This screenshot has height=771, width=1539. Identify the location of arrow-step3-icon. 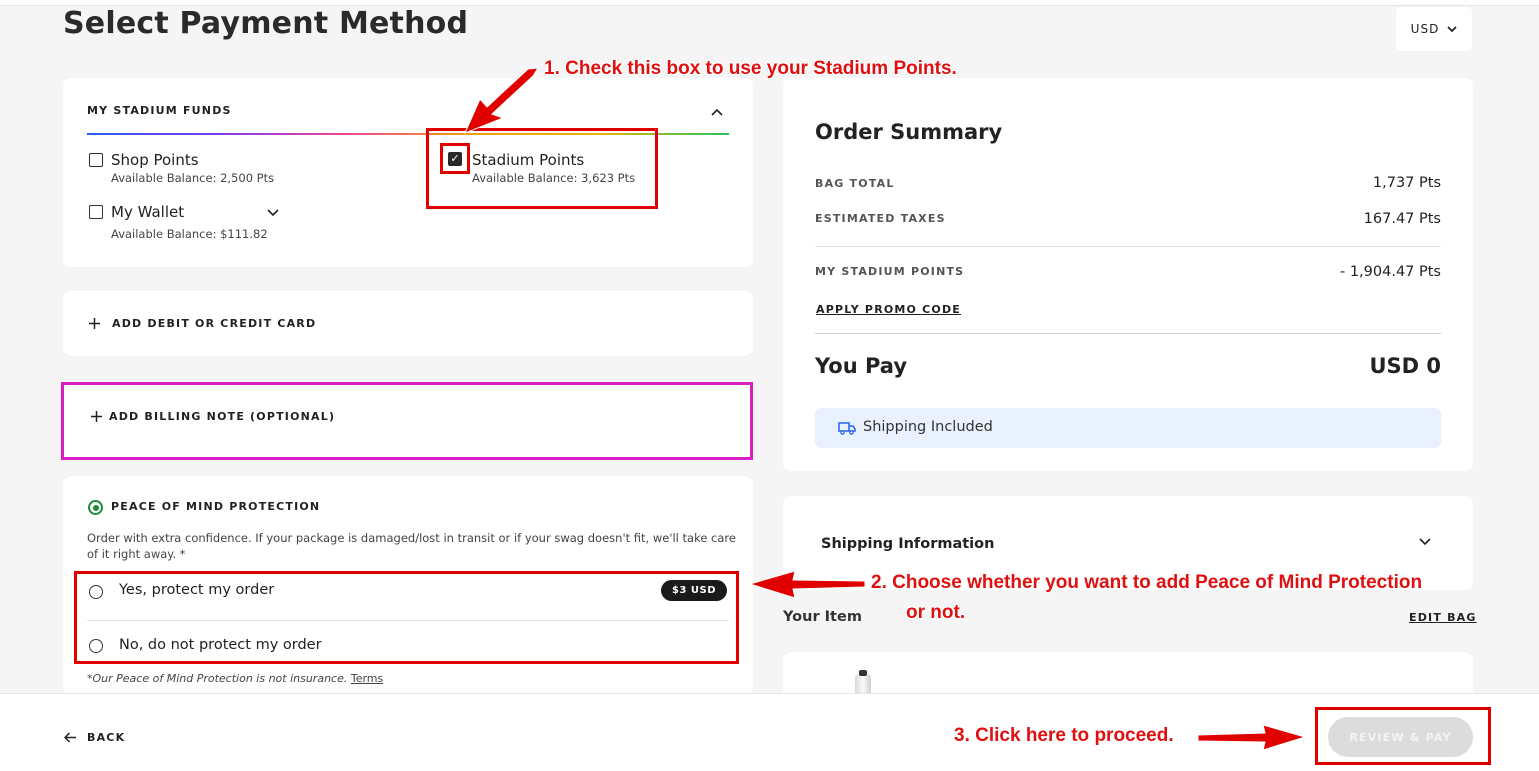
(1252, 737).